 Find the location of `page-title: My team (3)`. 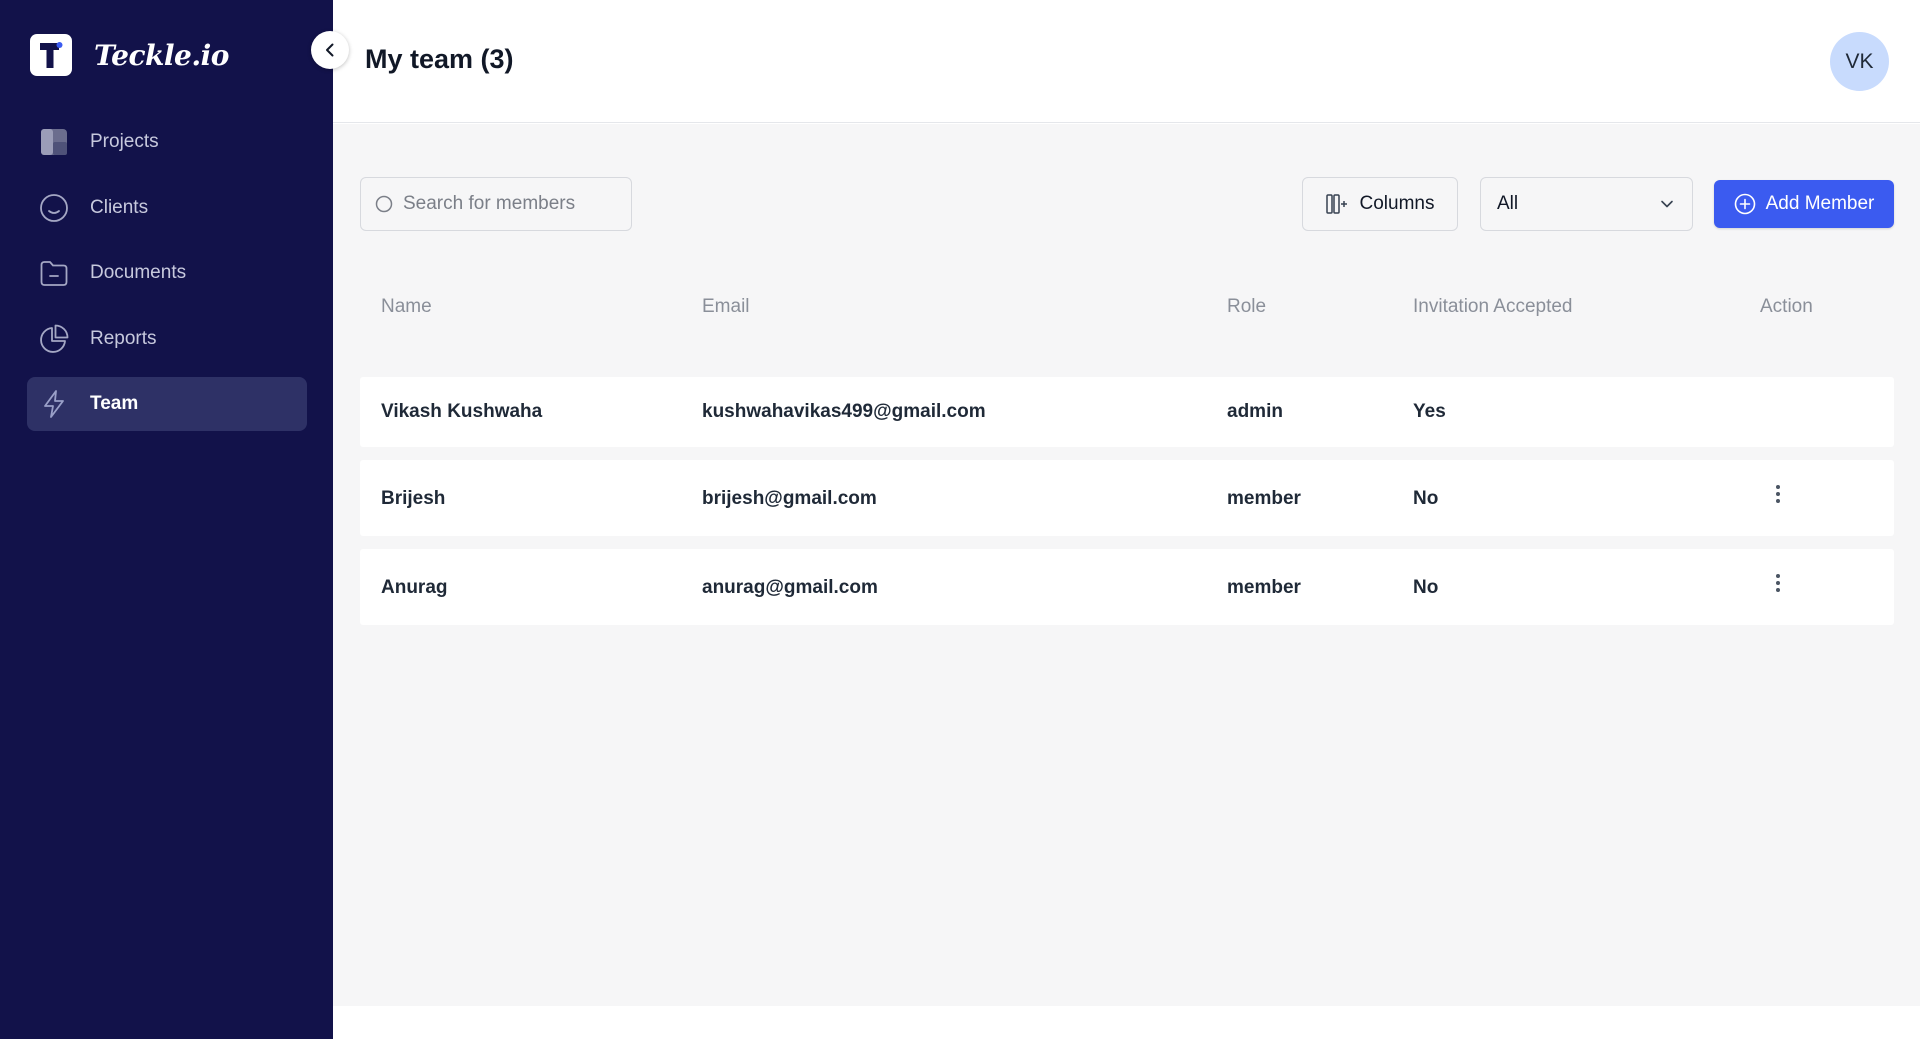

page-title: My team (3) is located at coordinates (439, 59).